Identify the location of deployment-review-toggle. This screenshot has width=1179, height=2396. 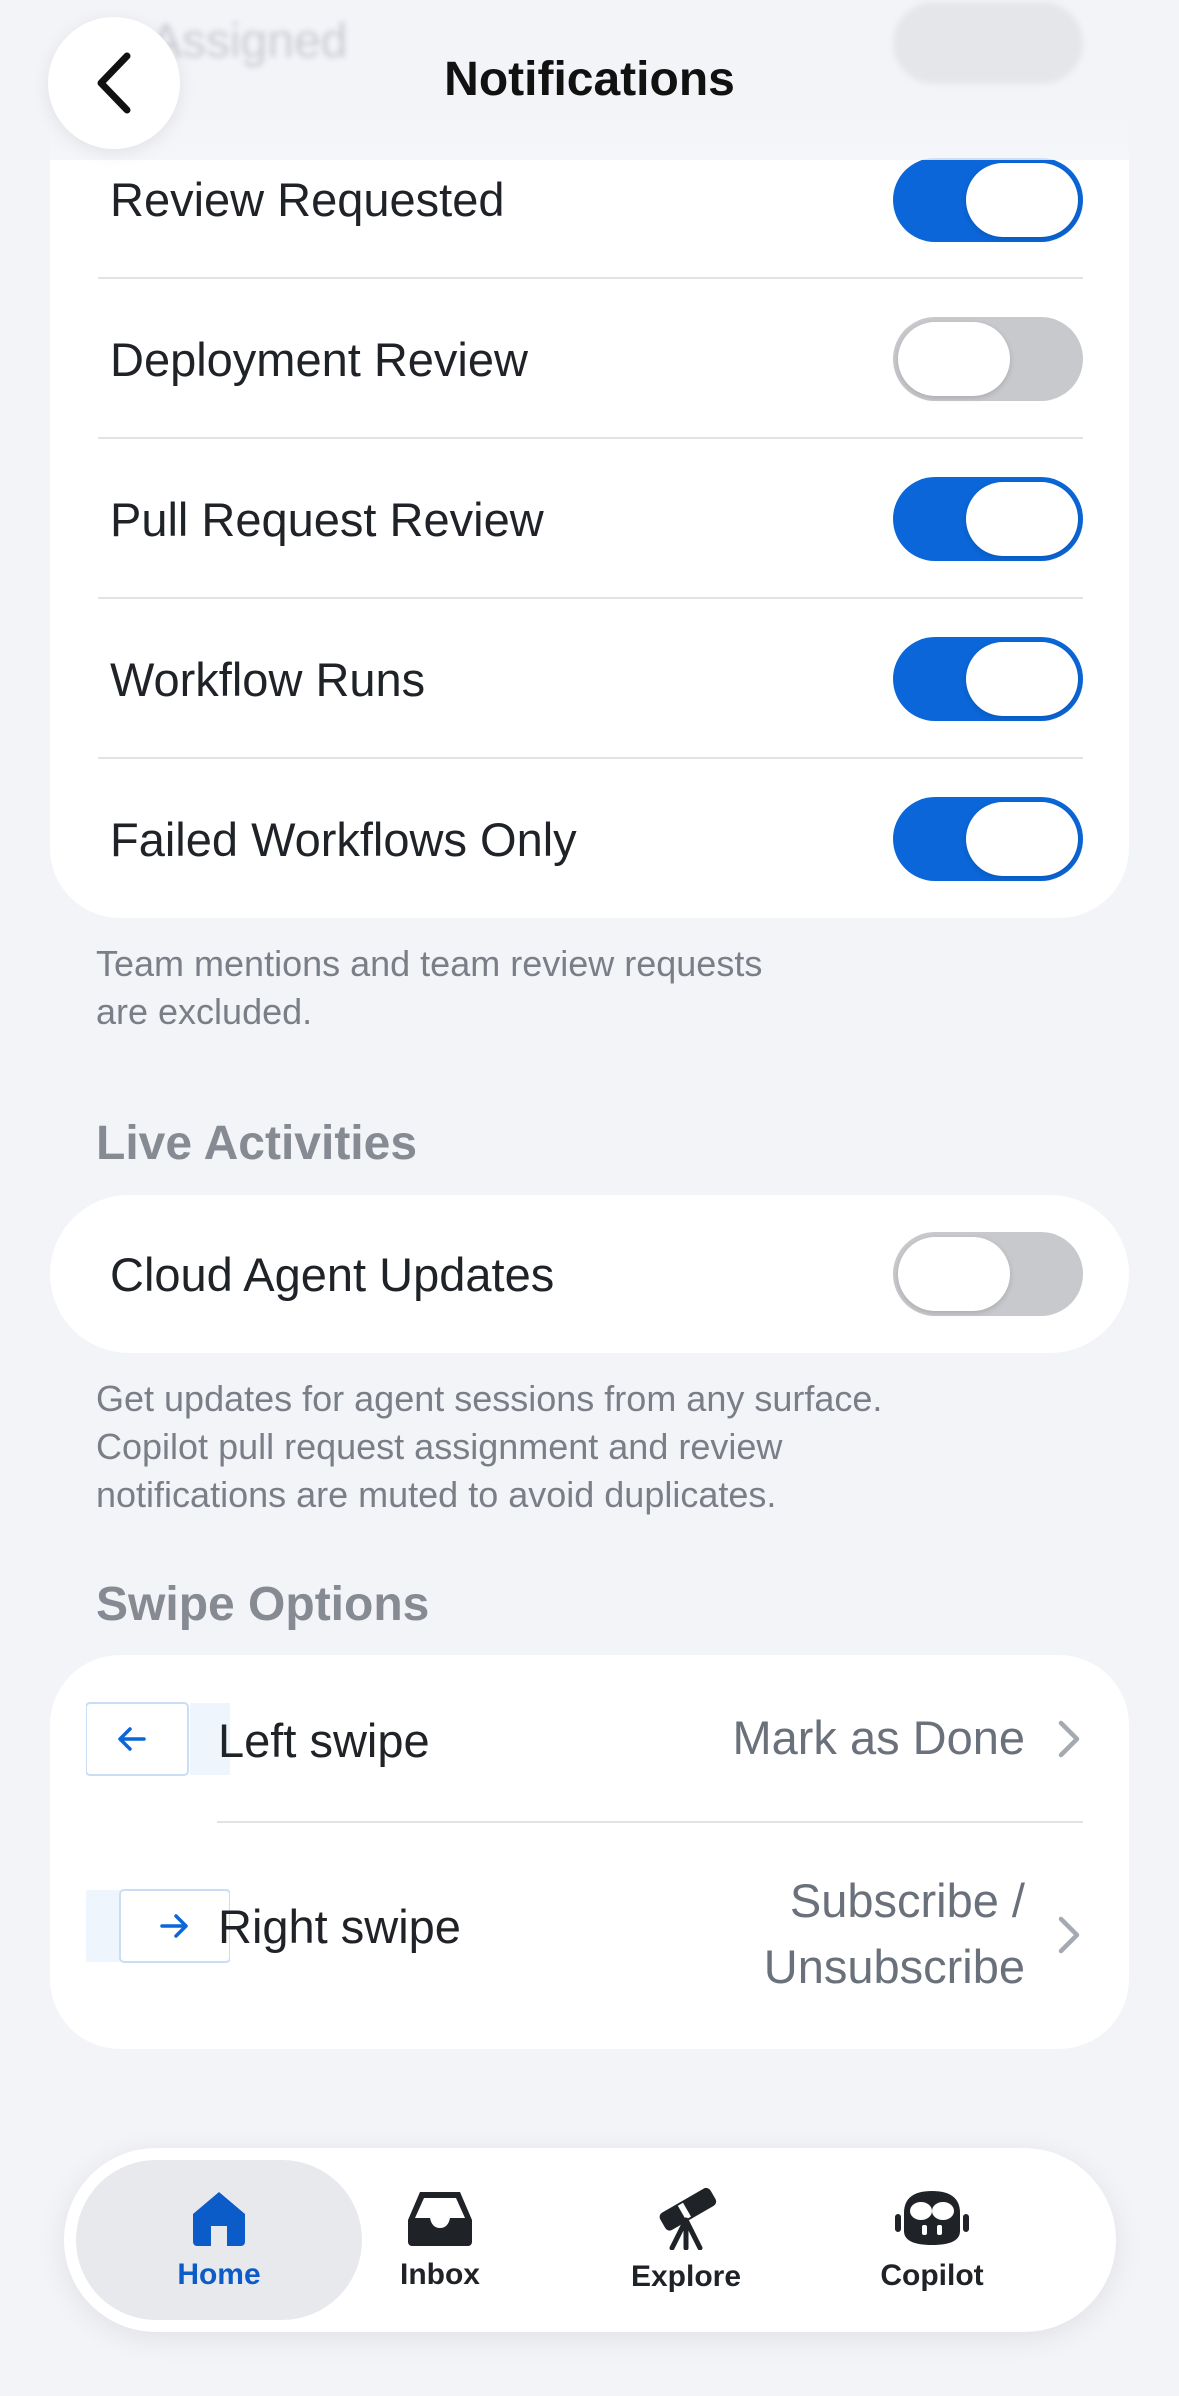
(988, 359).